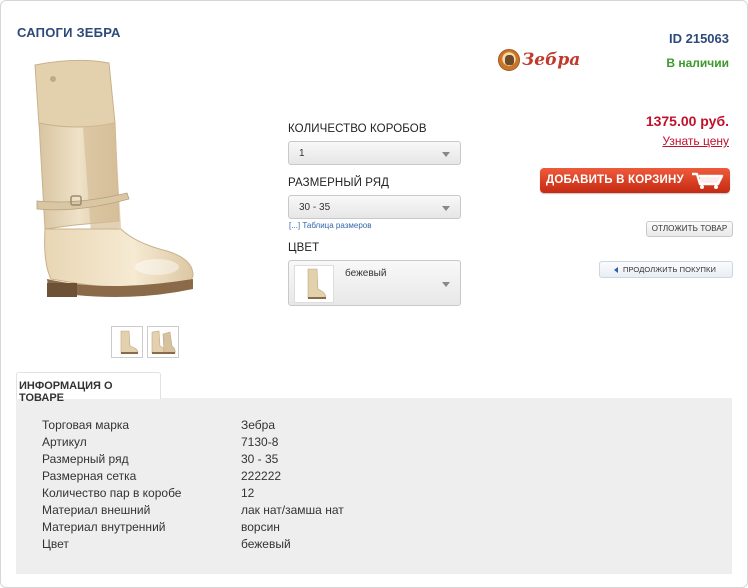 This screenshot has width=748, height=588. I want to click on size-table-link: [...] Таблица размеров, so click(330, 225).